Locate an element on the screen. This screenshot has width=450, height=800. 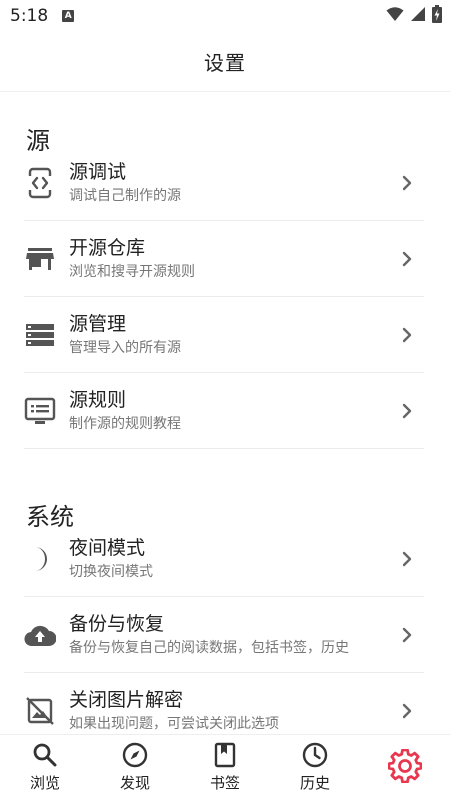
settings-item-label: 开源仓库 is located at coordinates (107, 248).